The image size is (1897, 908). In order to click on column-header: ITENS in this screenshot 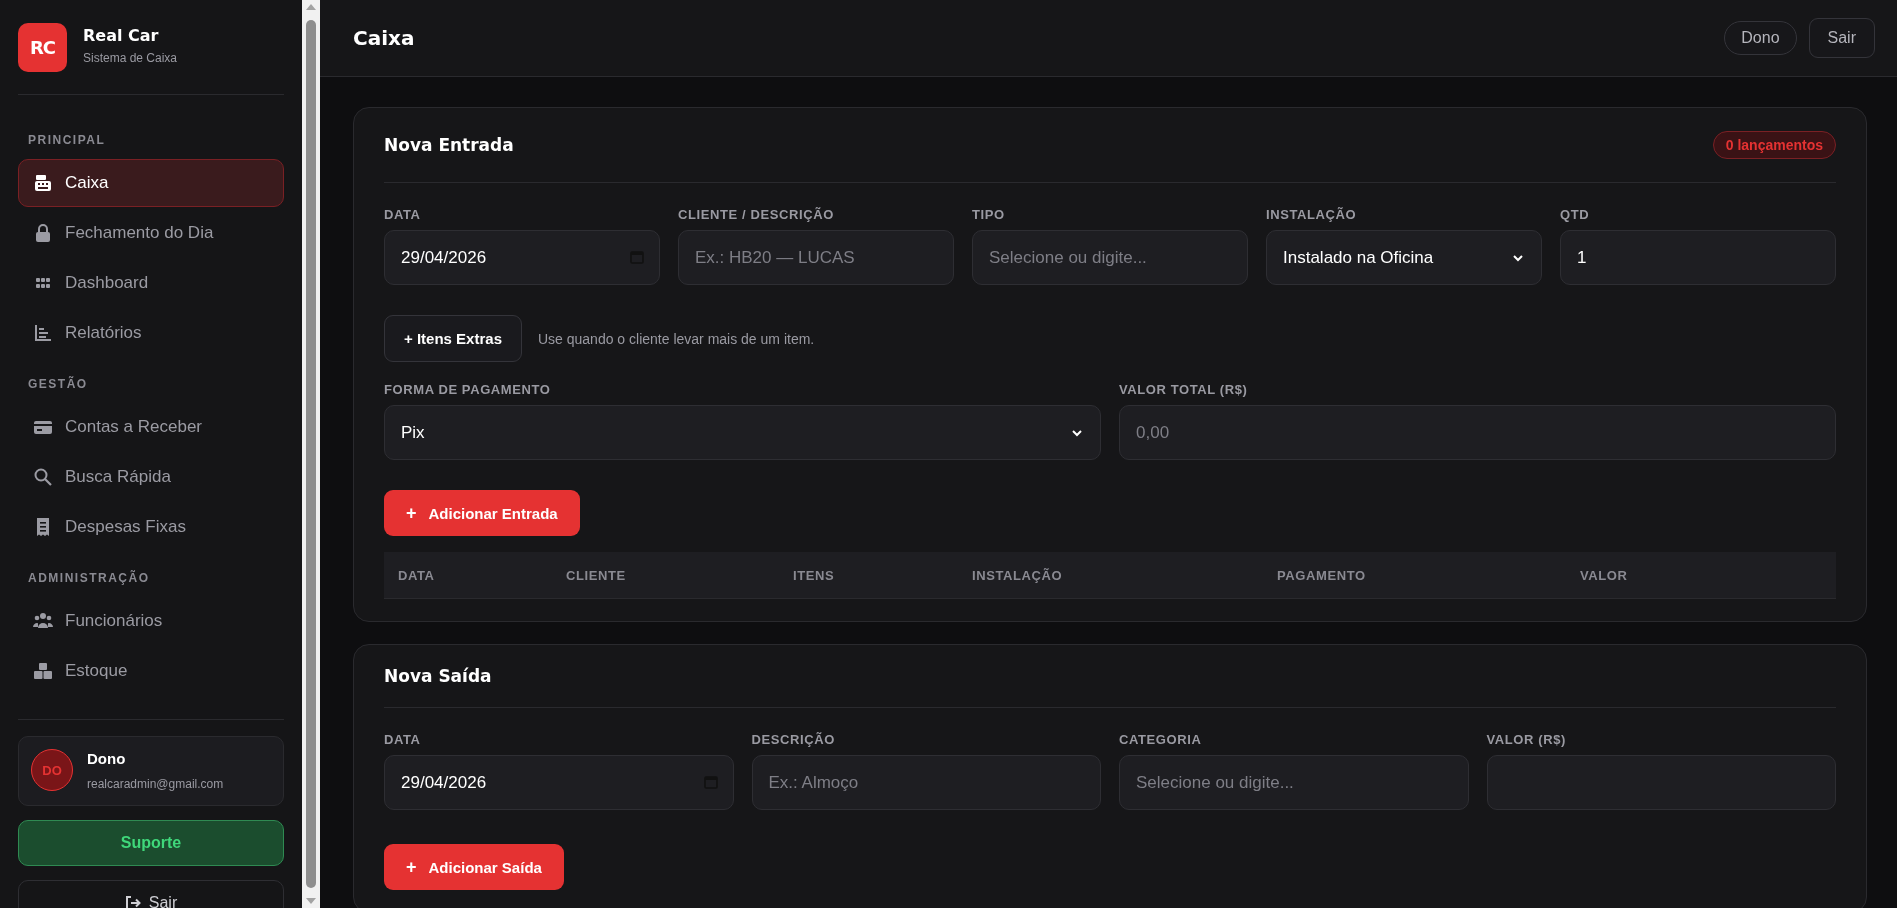, I will do `click(814, 575)`.